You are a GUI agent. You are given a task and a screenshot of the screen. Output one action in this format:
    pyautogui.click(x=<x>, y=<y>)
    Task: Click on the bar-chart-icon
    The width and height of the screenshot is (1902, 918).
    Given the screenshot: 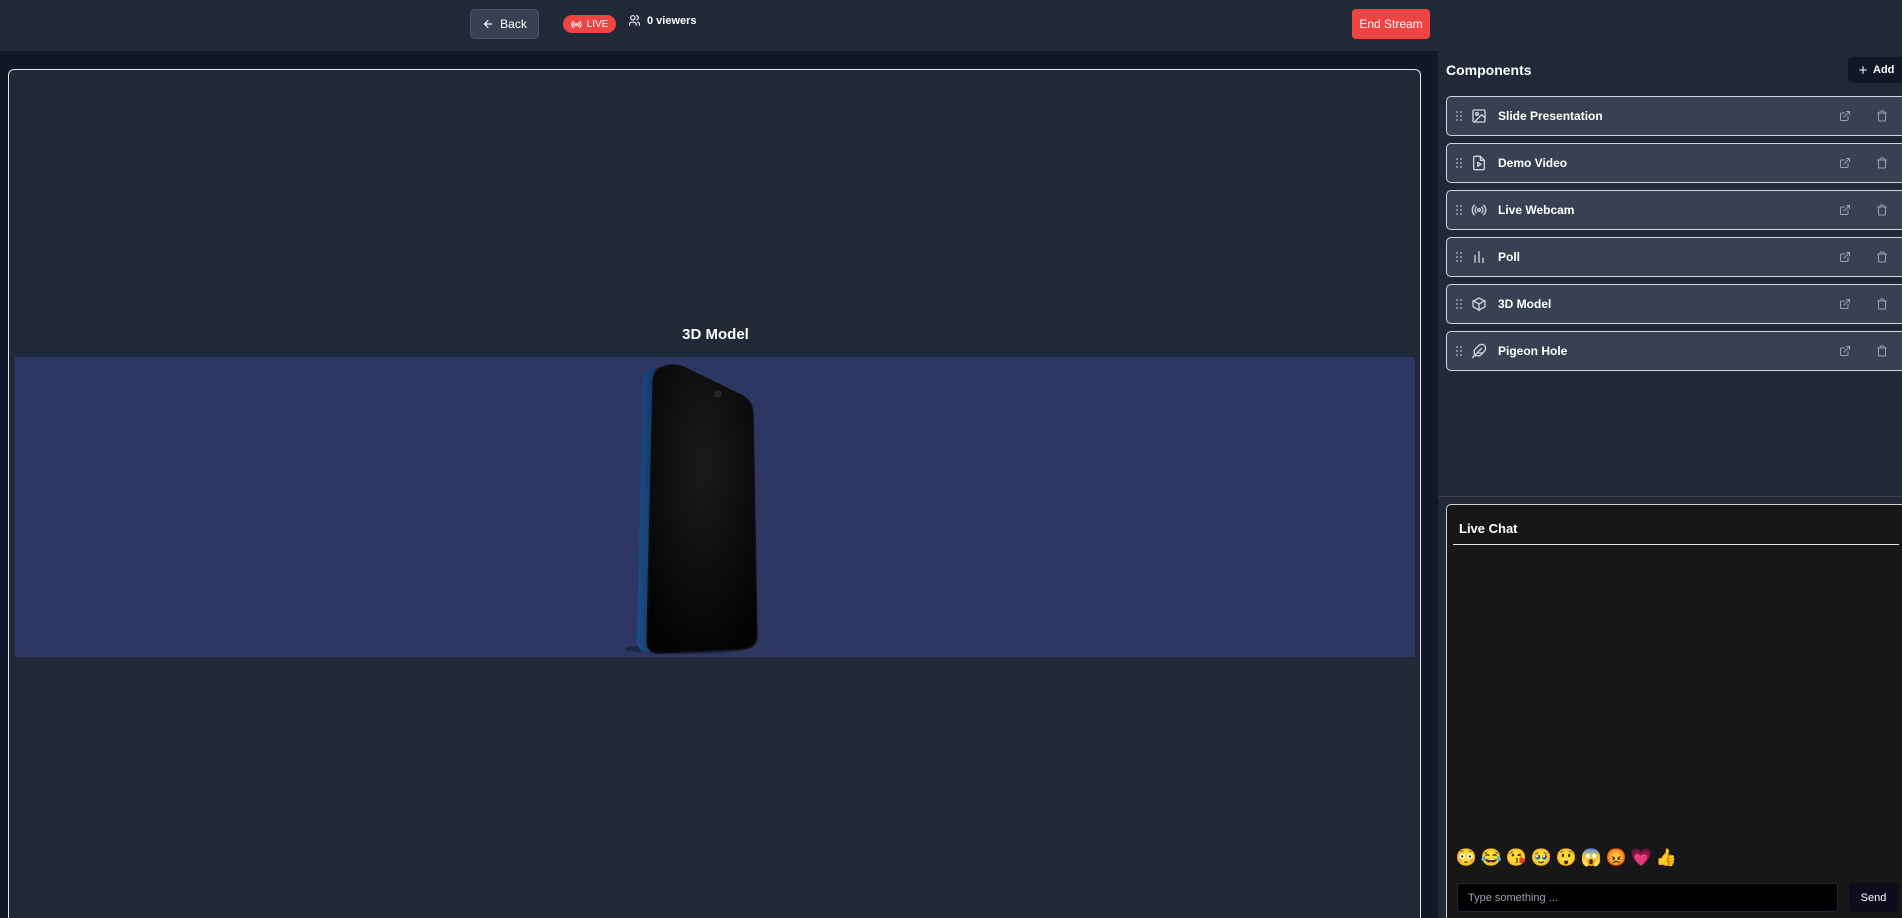 What is the action you would take?
    pyautogui.click(x=1479, y=257)
    